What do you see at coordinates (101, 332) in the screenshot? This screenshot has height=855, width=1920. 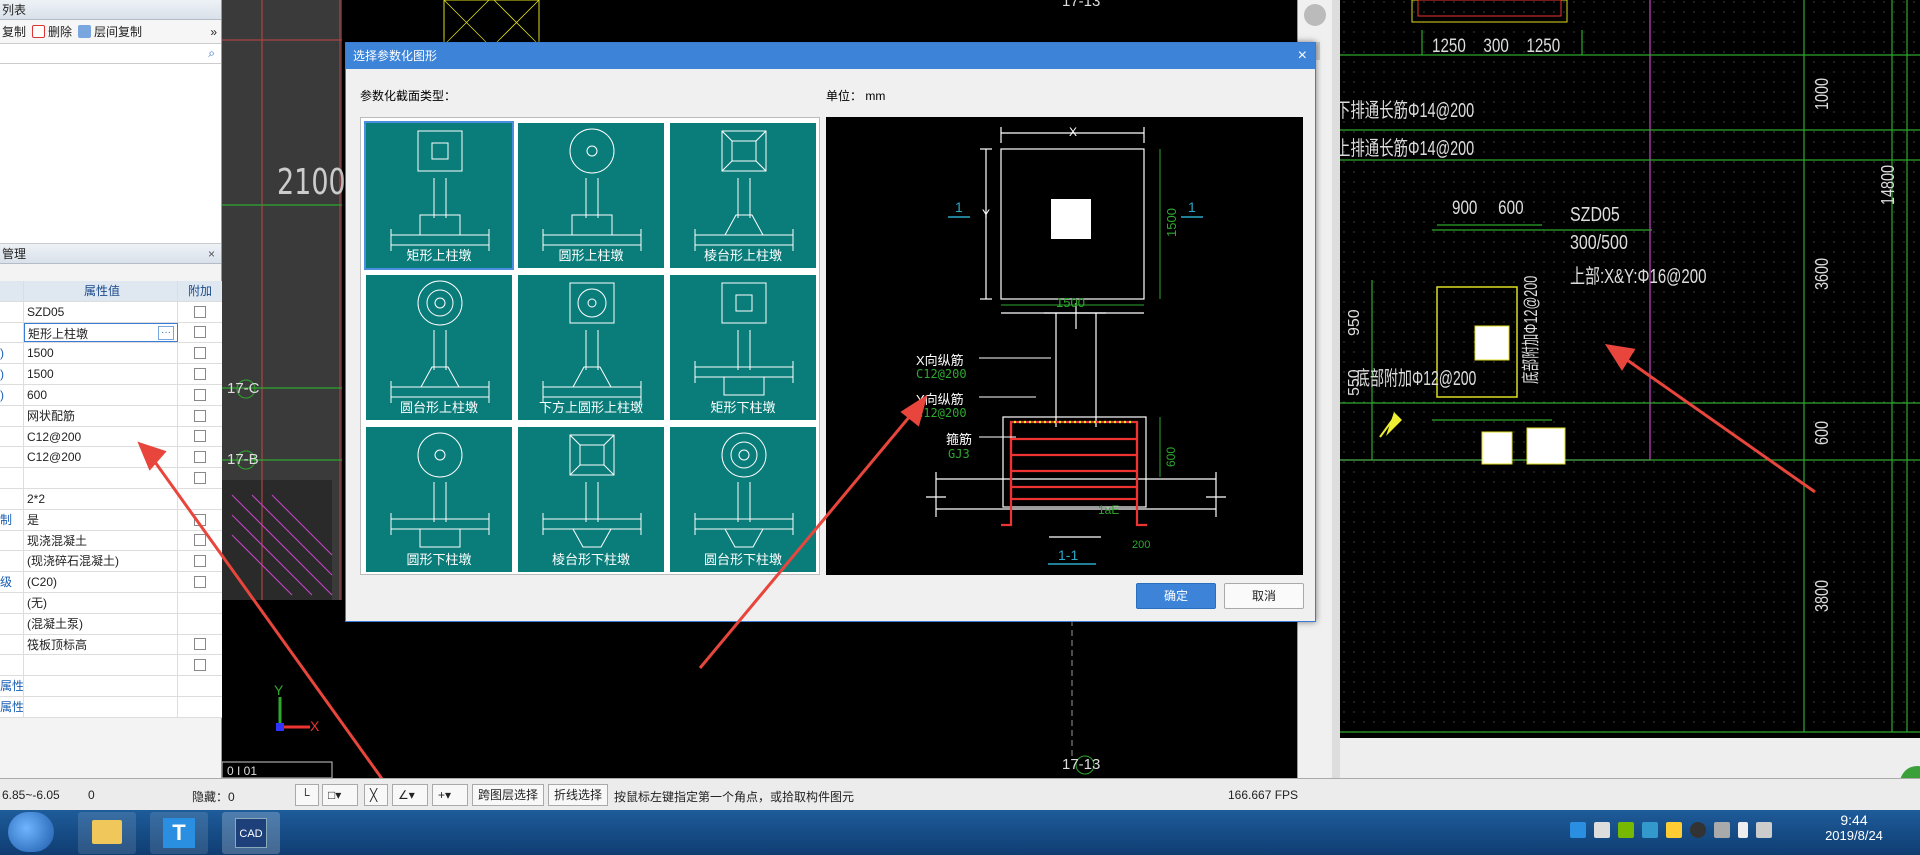 I see `property-value: 矩形上柱墩` at bounding box center [101, 332].